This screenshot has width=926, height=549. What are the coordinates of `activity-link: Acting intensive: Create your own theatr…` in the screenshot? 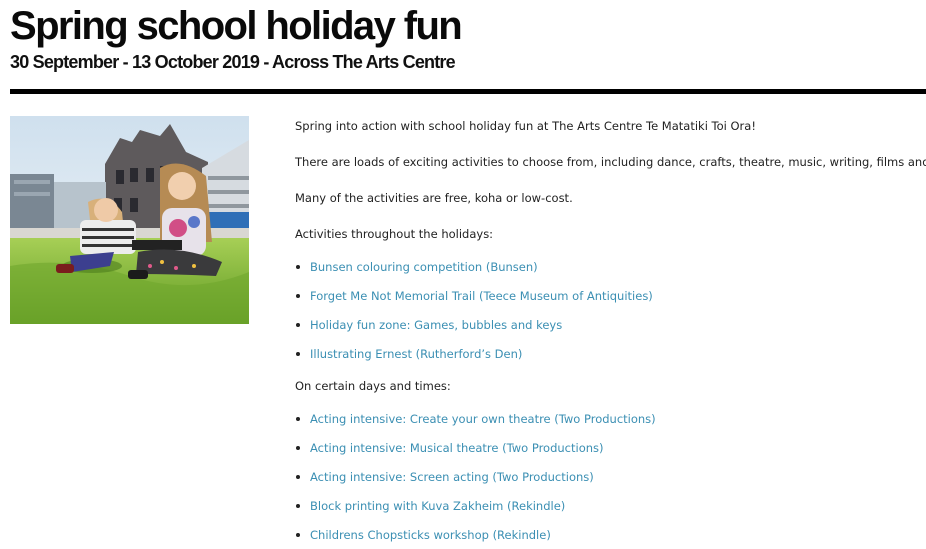 It's located at (483, 419).